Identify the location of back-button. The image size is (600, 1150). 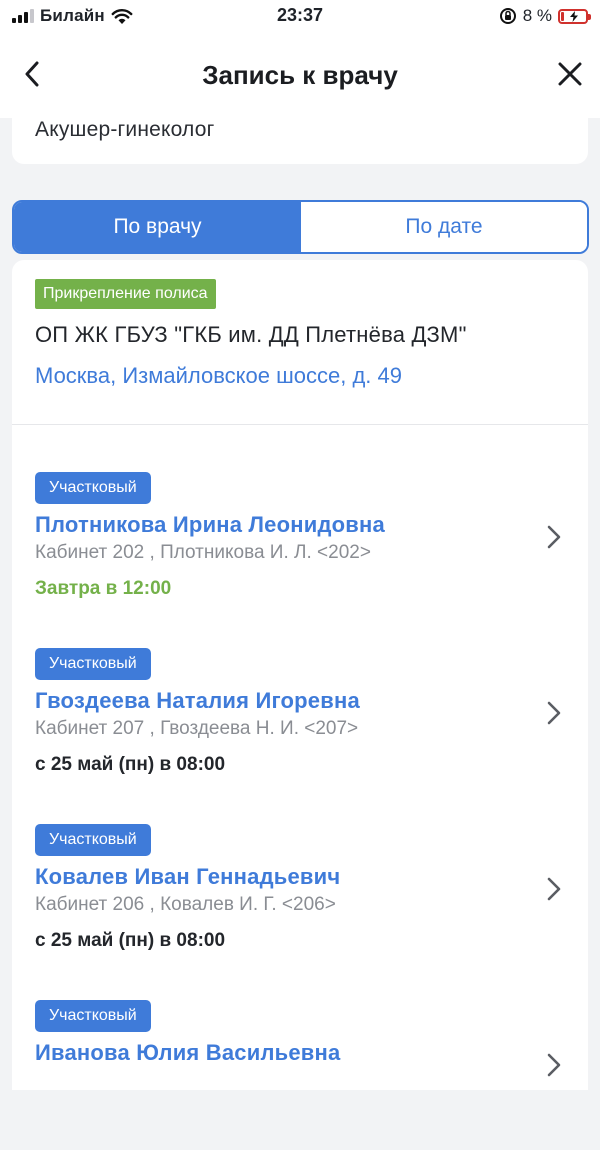
(32, 74).